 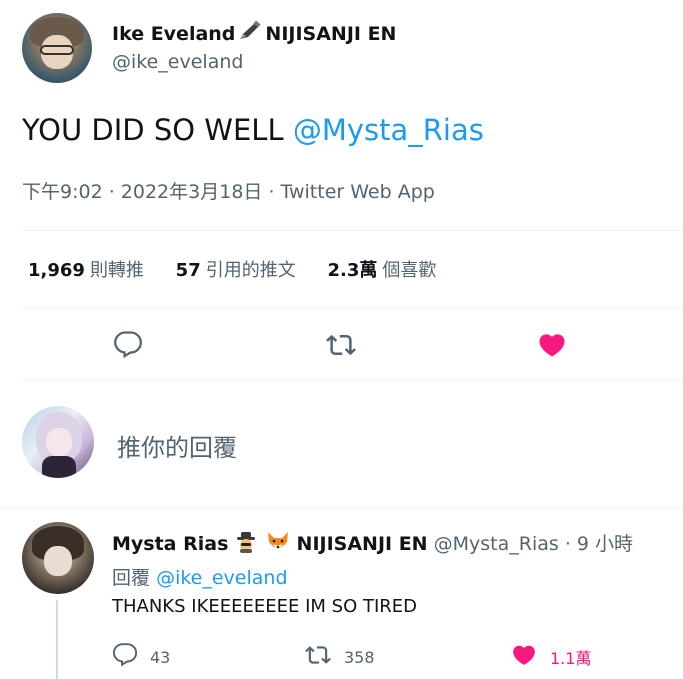 I want to click on replying-to: 回覆 @ike_eveland, so click(x=200, y=576).